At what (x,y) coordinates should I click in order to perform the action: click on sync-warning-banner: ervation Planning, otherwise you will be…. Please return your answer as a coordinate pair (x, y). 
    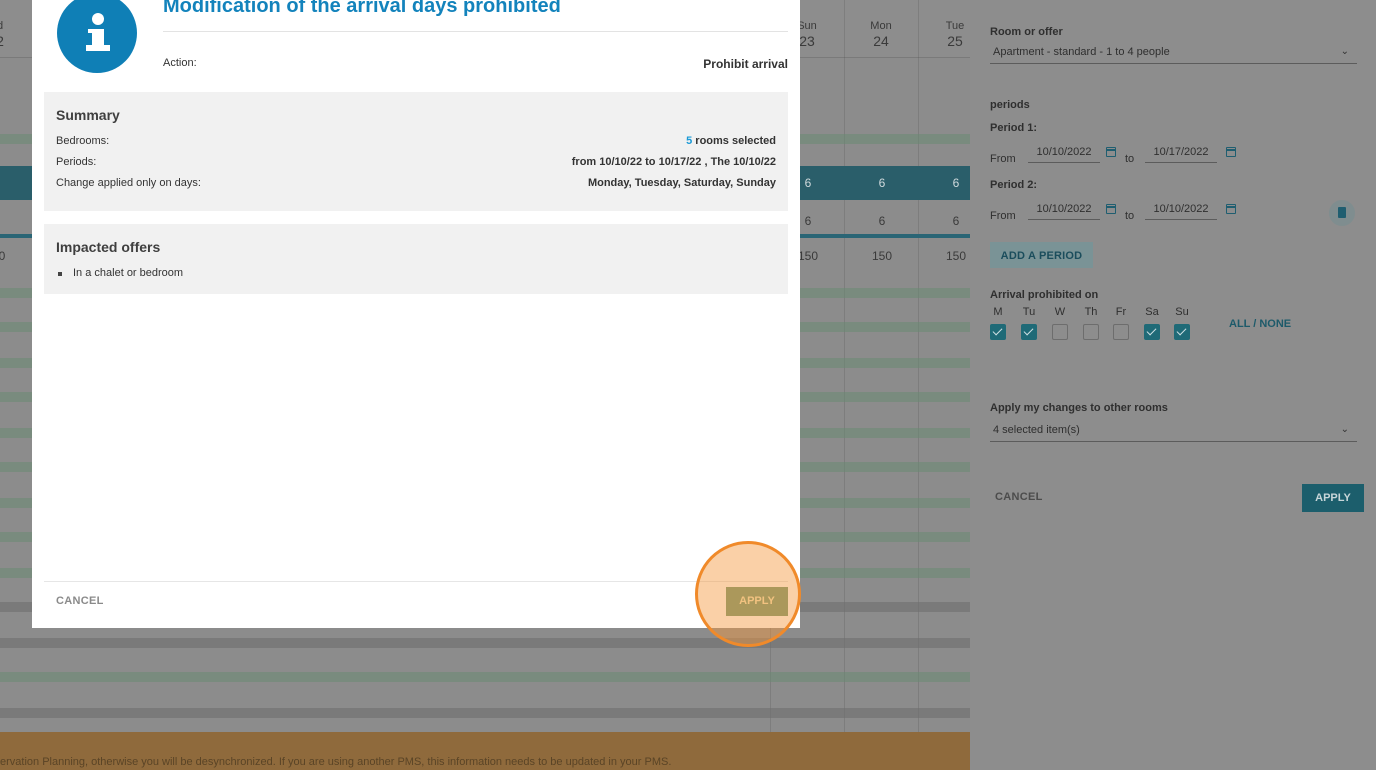
    Looking at the image, I should click on (485, 751).